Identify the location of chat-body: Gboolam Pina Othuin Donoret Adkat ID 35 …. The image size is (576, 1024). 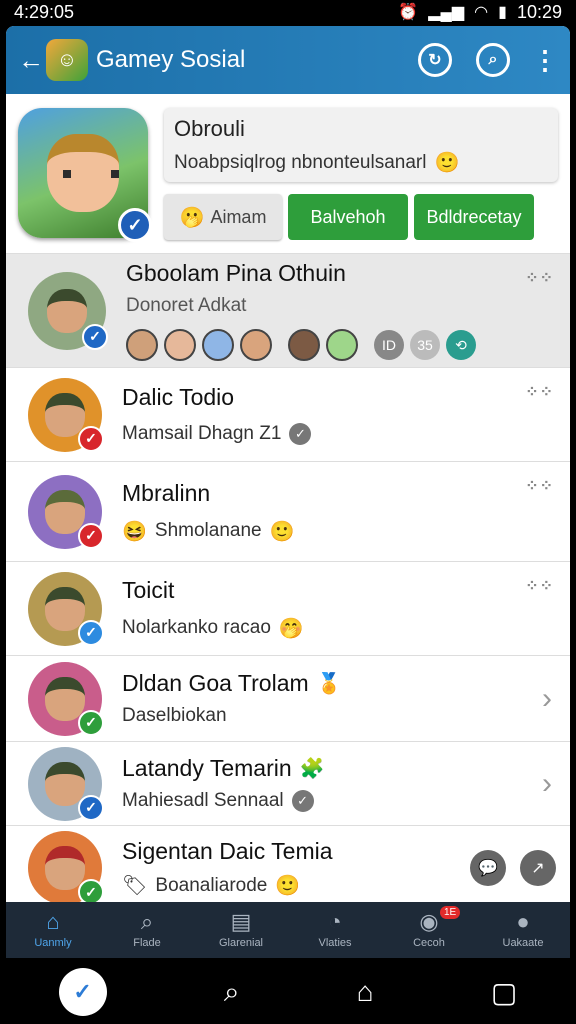
(348, 310).